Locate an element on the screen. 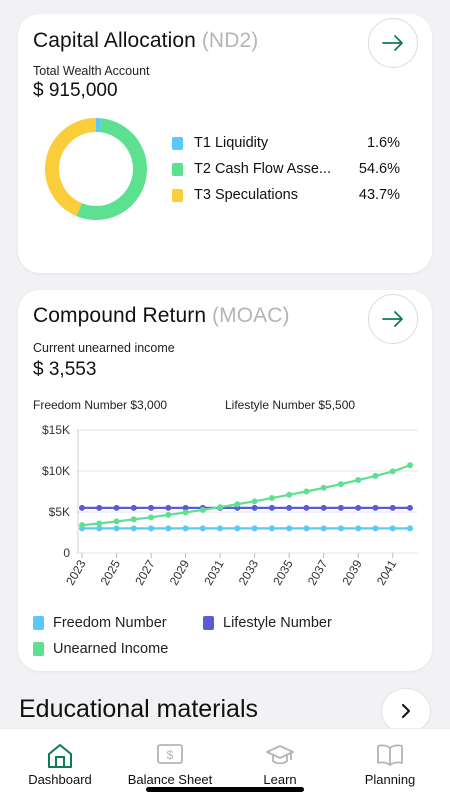 The width and height of the screenshot is (450, 800). income-label: Current unearned income is located at coordinates (104, 348).